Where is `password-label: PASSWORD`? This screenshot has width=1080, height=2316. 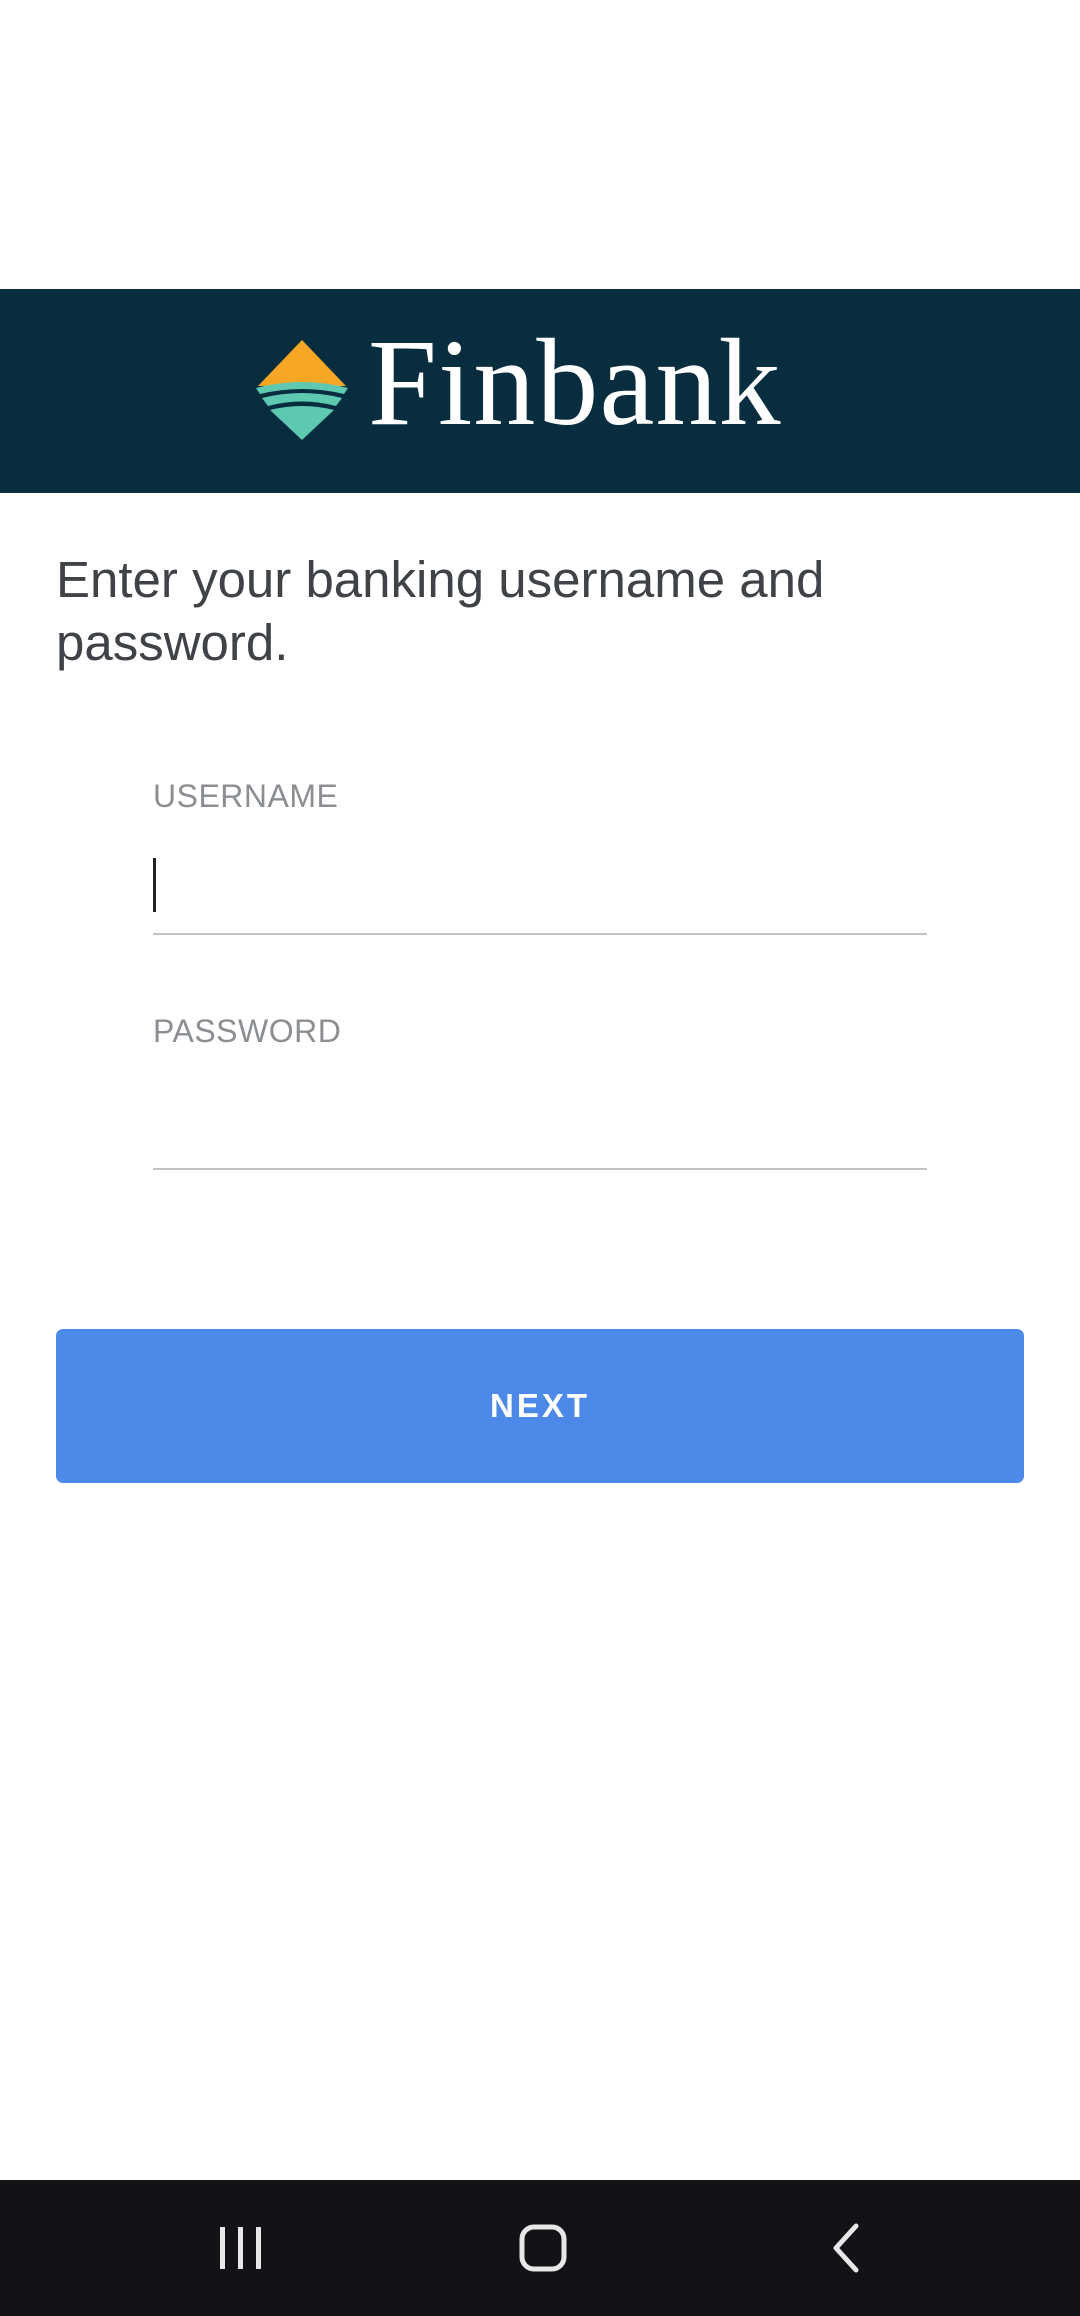
password-label: PASSWORD is located at coordinates (247, 1031).